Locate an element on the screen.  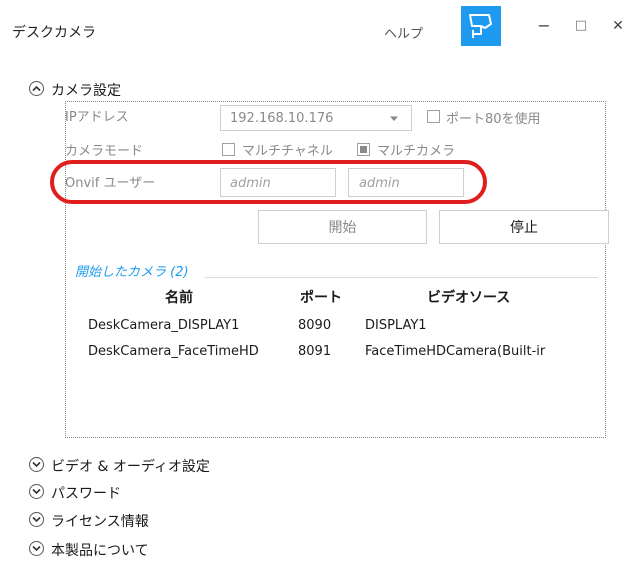
multichannel-label: マルチチャネル is located at coordinates (287, 151).